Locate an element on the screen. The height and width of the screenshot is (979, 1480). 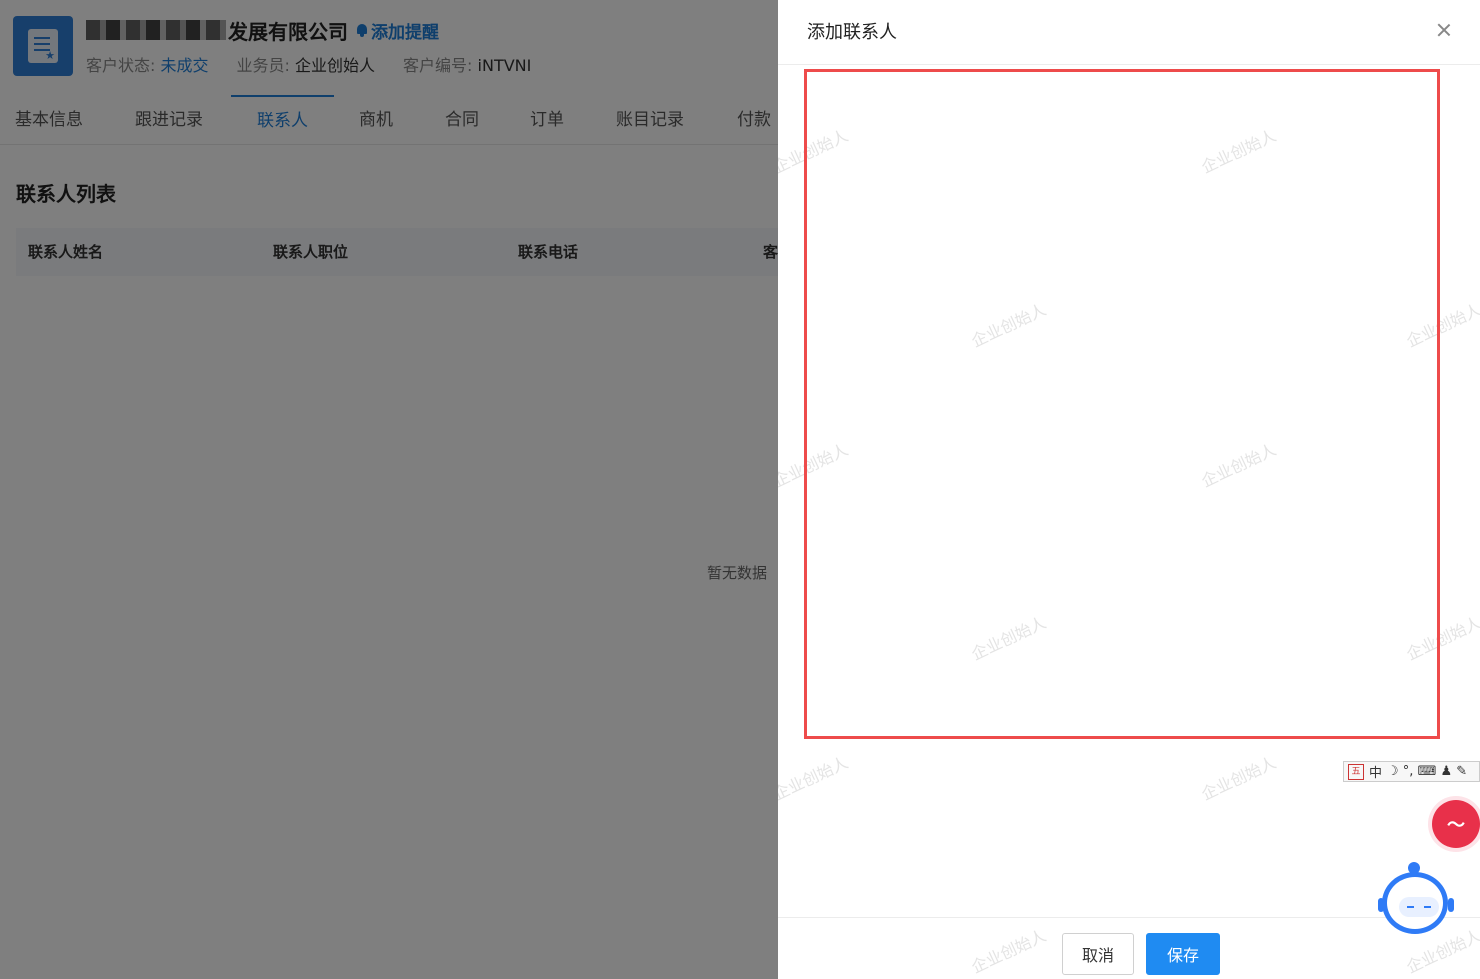
drawer-footer: 取消 保存 is located at coordinates (1129, 948).